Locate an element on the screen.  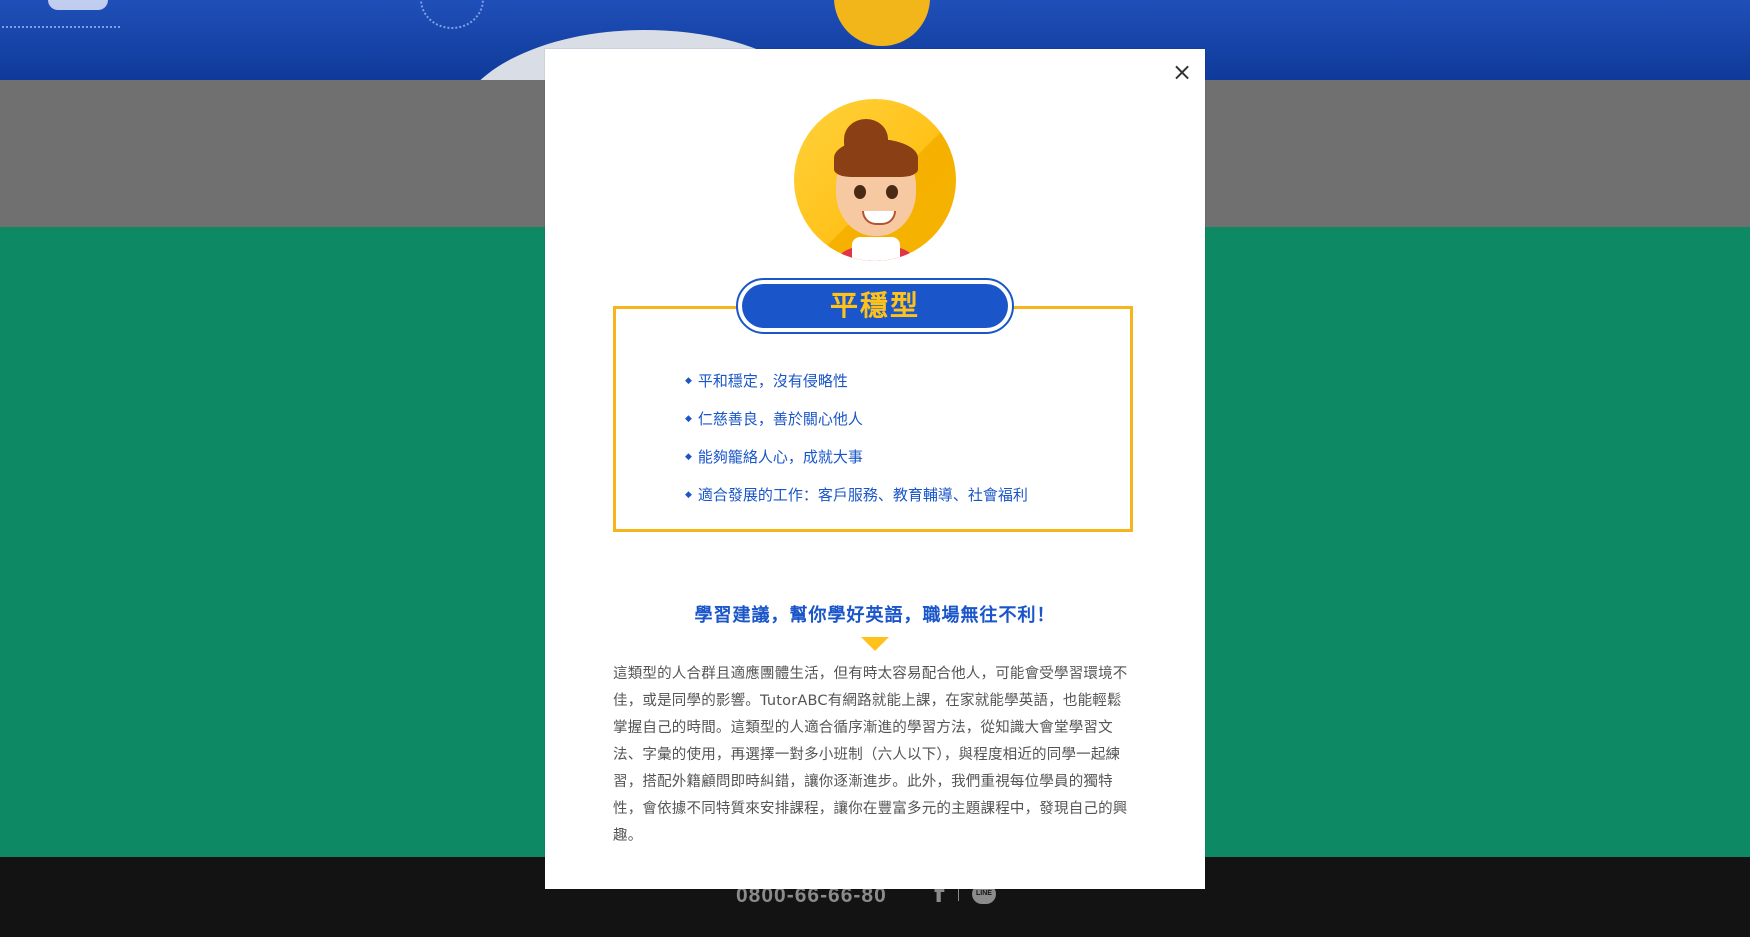
trait-text: 能夠籠絡人心，成就大事 is located at coordinates (780, 457).